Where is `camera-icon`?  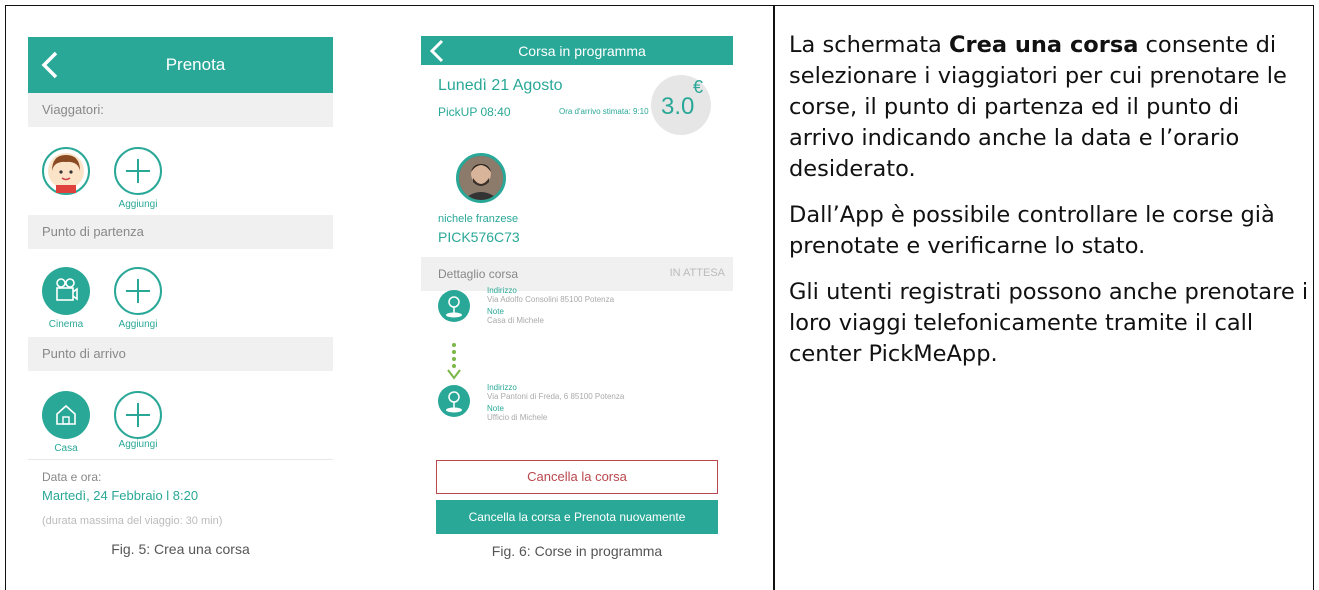
camera-icon is located at coordinates (67, 289).